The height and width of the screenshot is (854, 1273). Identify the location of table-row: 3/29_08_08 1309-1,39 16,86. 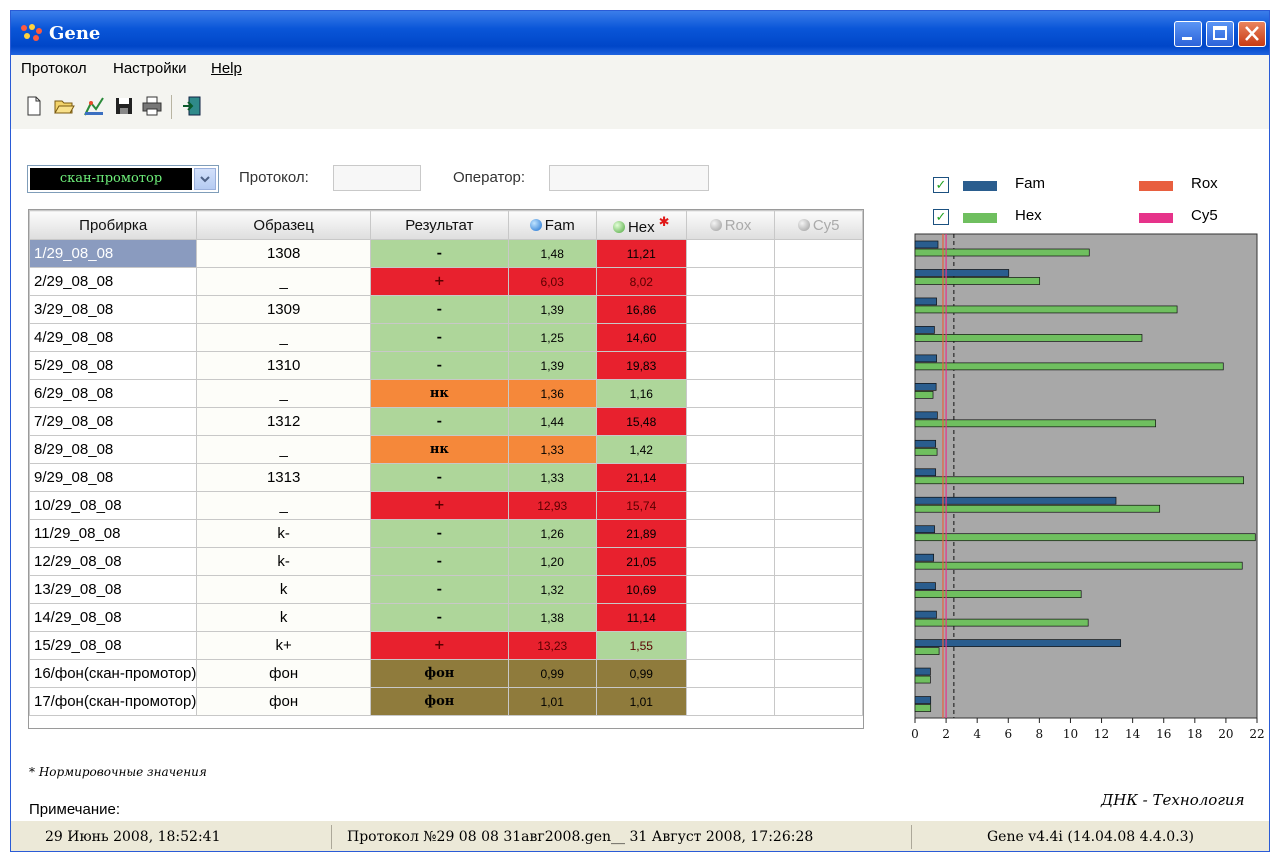
(445, 309).